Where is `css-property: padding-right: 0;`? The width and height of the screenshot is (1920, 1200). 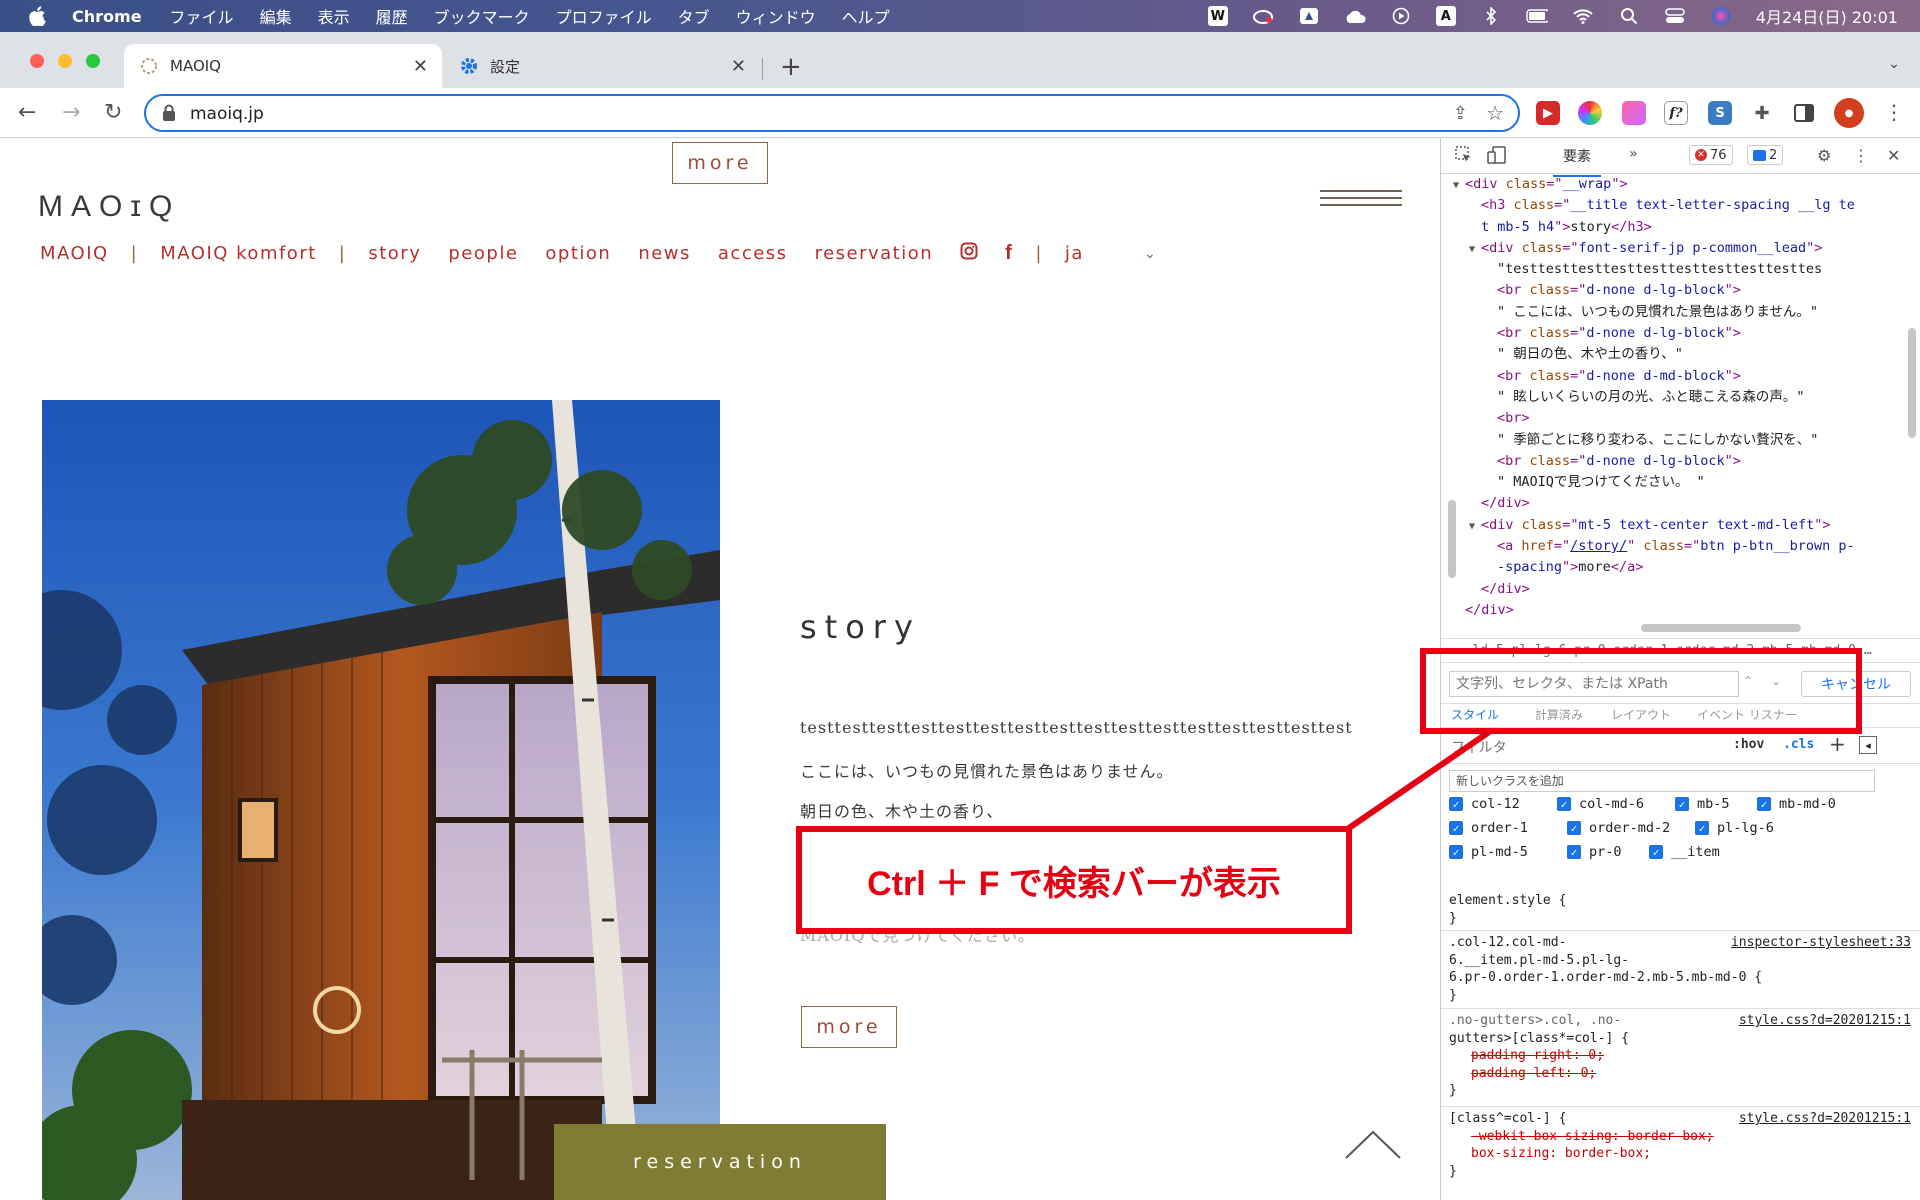
css-property: padding-right: 0; is located at coordinates (1680, 1056).